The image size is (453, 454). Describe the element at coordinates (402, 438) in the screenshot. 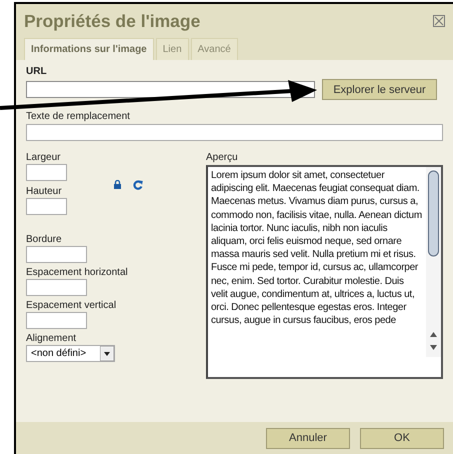

I see `dialog-button: OK` at that location.